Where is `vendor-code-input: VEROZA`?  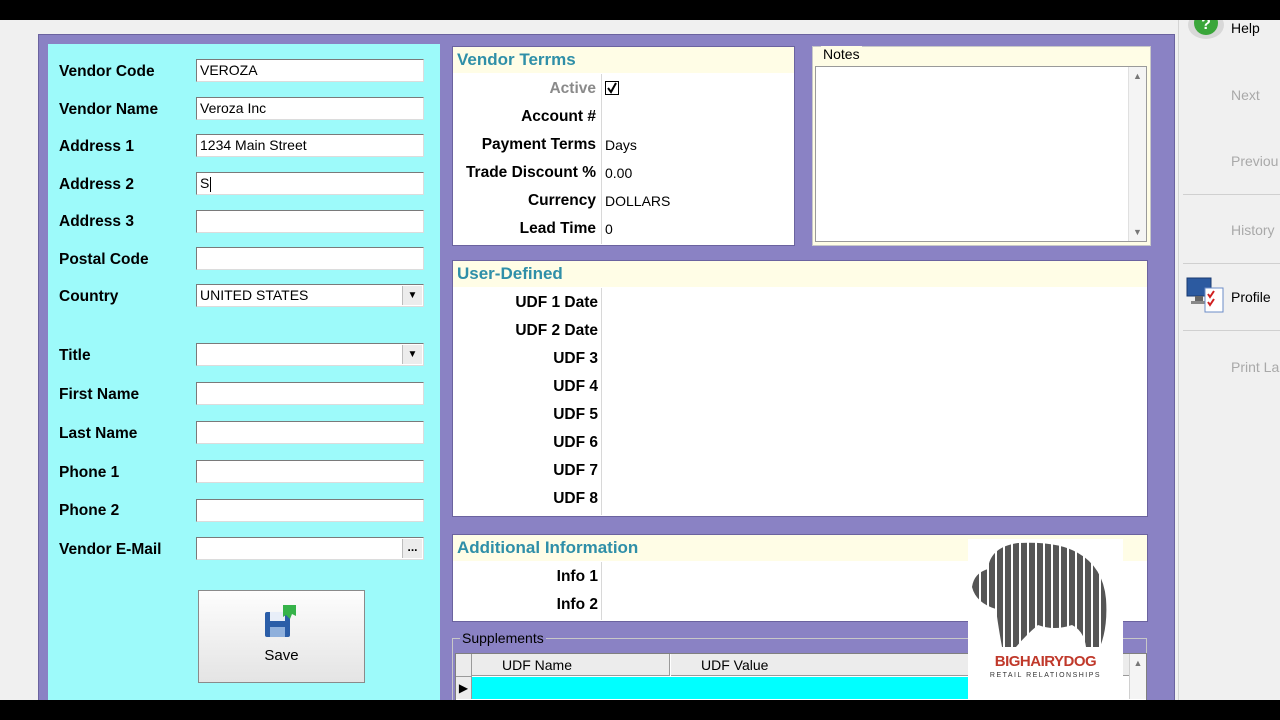
vendor-code-input: VEROZA is located at coordinates (310, 70).